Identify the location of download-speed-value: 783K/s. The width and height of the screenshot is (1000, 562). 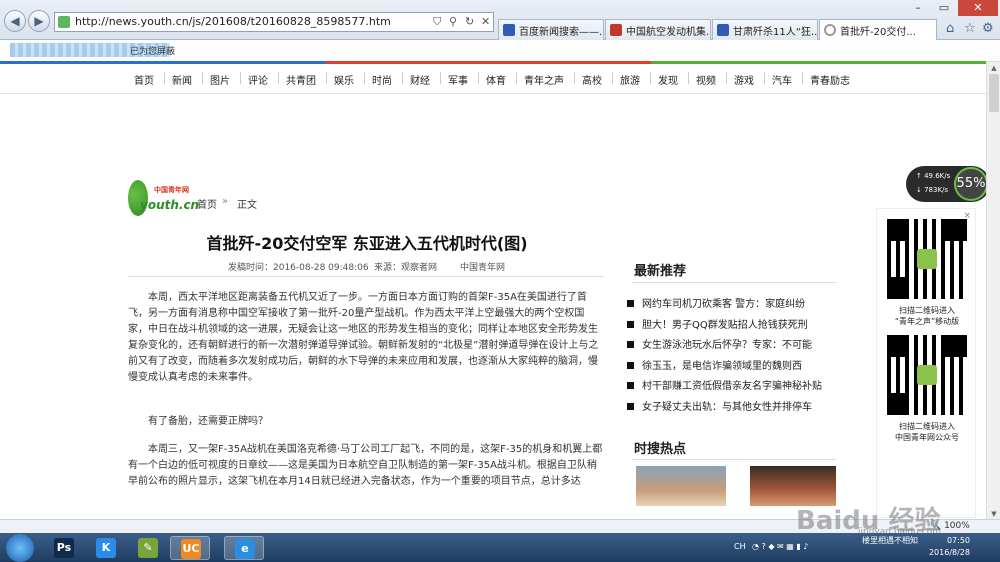
(936, 190).